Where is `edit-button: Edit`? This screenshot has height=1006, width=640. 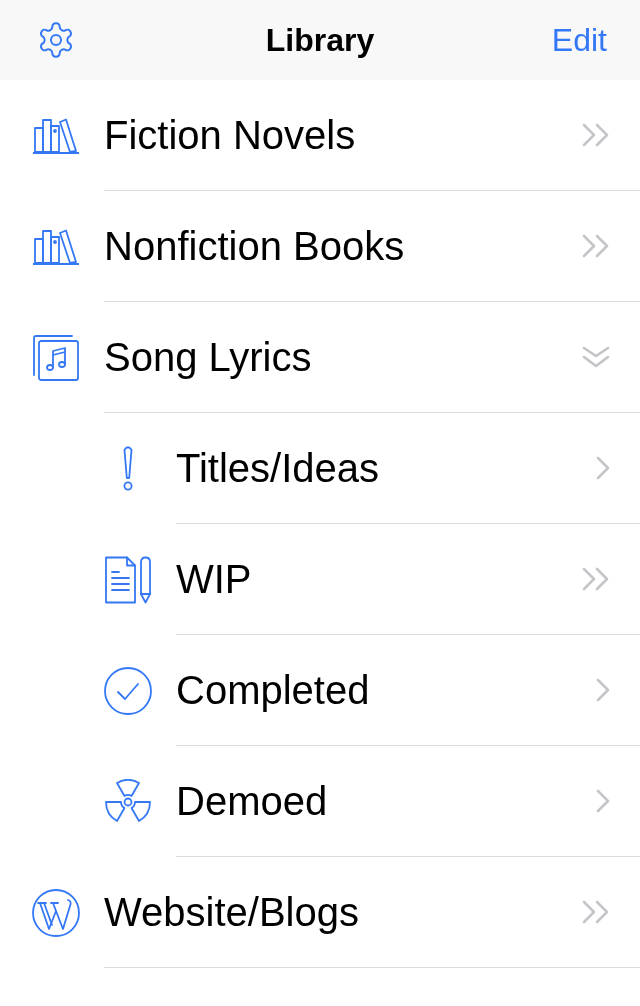 edit-button: Edit is located at coordinates (579, 40).